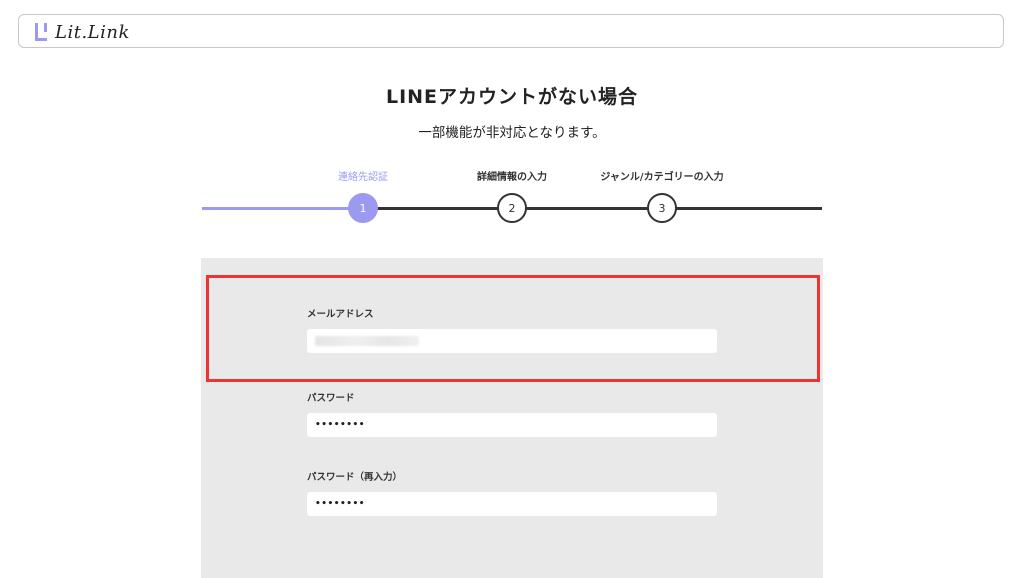 The image size is (1024, 578). I want to click on step-circle-2: 2, so click(512, 208).